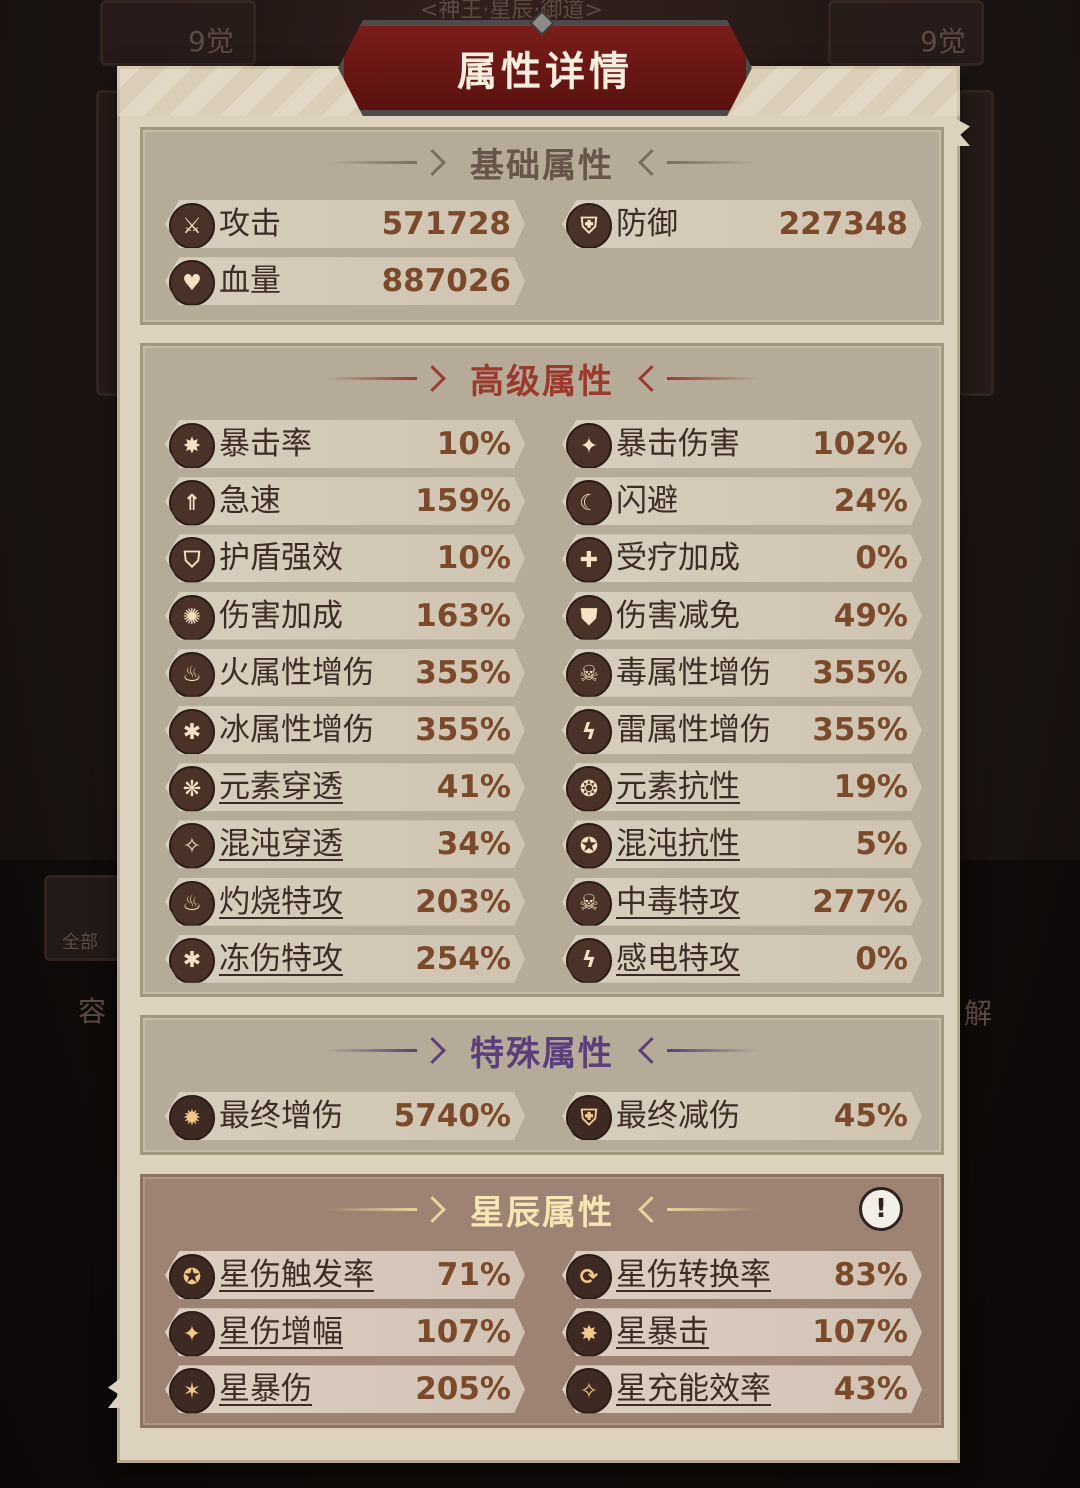  What do you see at coordinates (742, 558) in the screenshot?
I see `attribute-row: ✚ 受疗加成 0%` at bounding box center [742, 558].